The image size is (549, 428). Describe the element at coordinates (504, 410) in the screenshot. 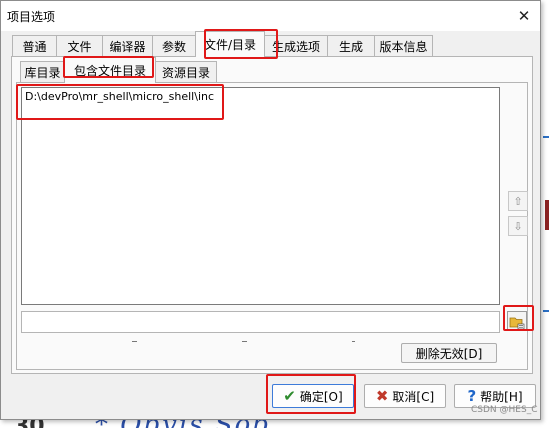

I see `watermark: CSDN @HES_C` at that location.